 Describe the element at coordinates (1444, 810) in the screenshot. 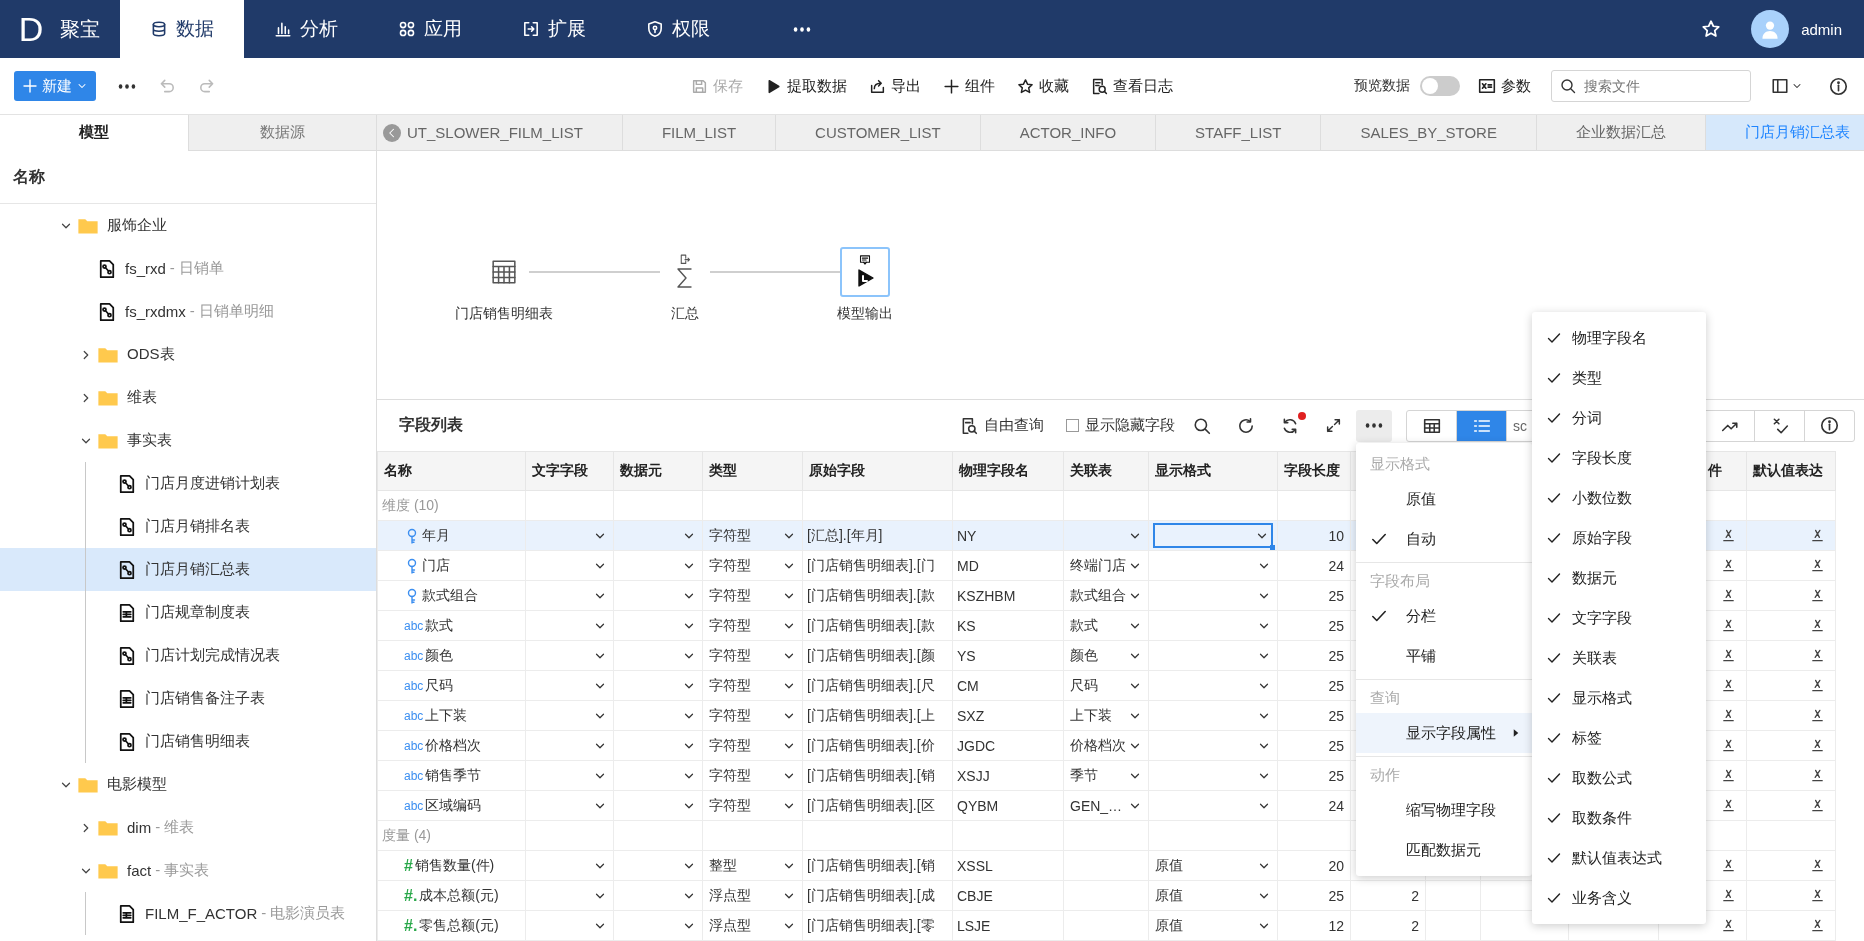

I see `menu-item: 缩写物理字段` at that location.